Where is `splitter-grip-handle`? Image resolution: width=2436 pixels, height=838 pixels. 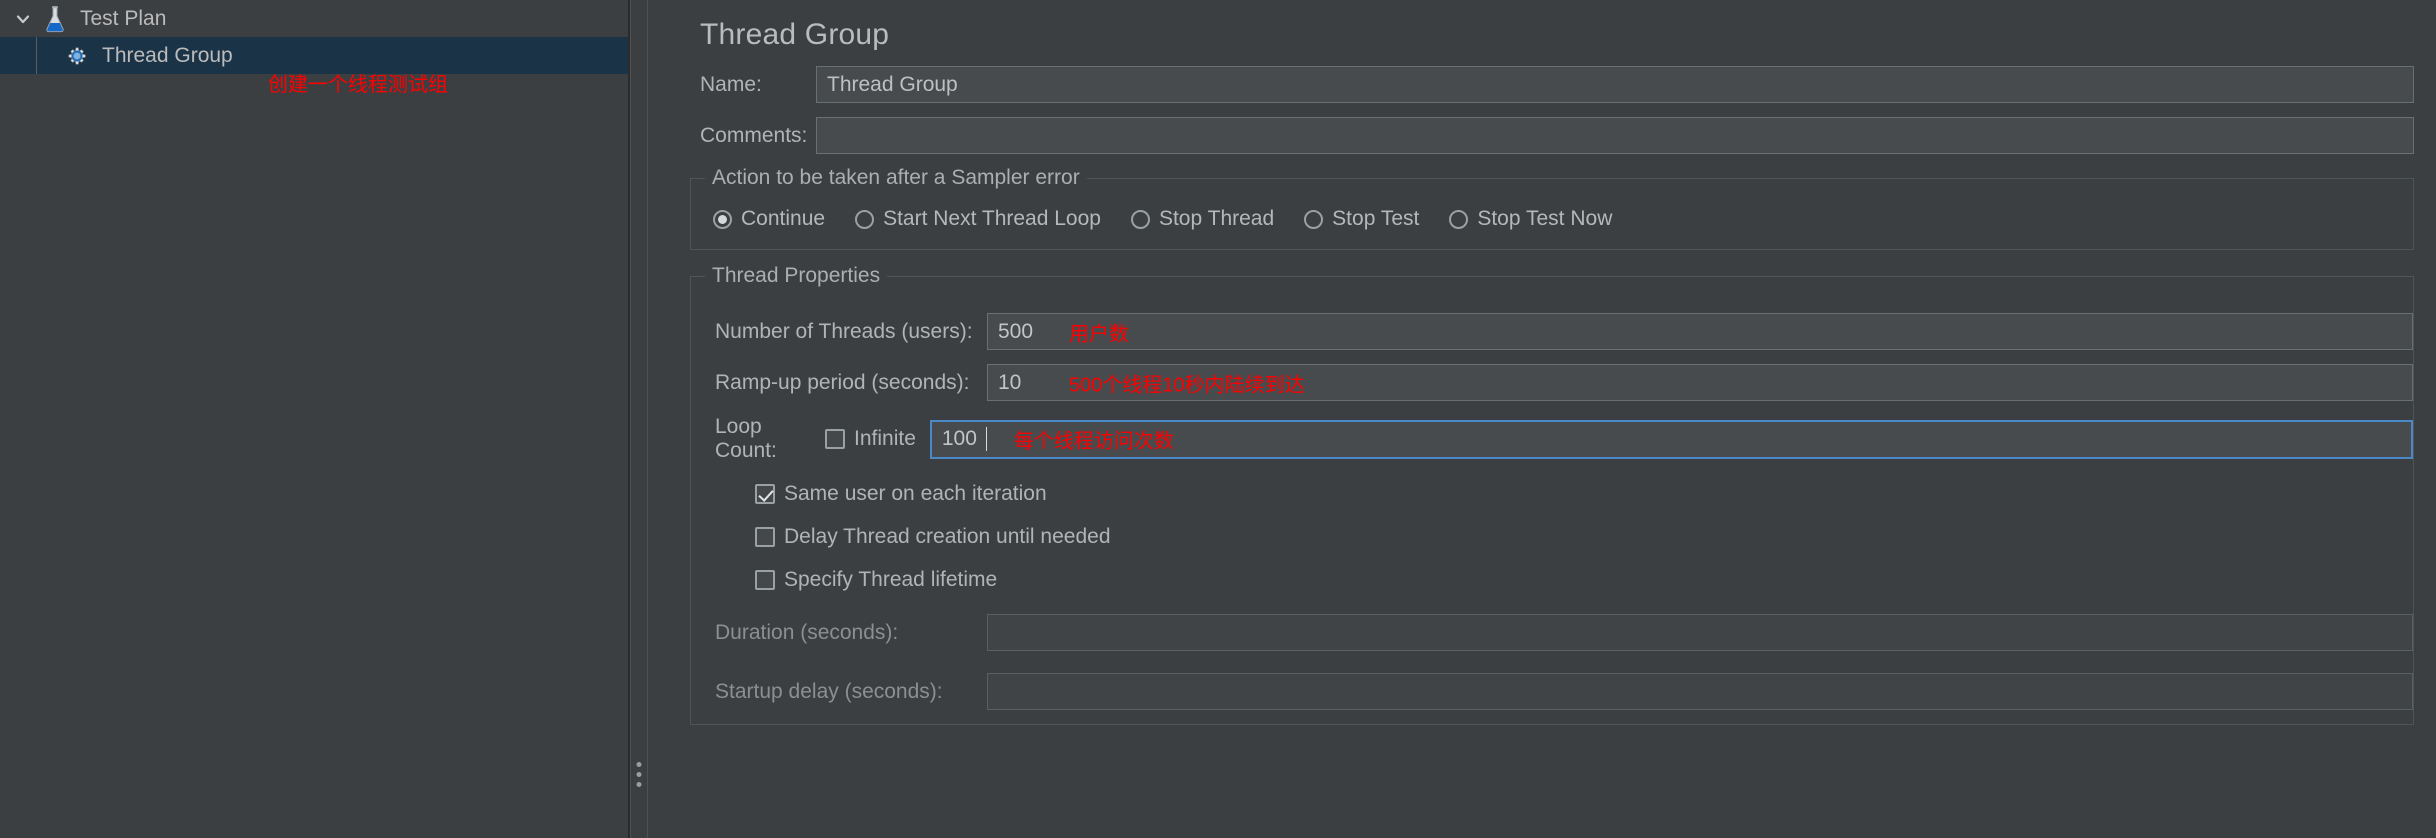 splitter-grip-handle is located at coordinates (639, 774).